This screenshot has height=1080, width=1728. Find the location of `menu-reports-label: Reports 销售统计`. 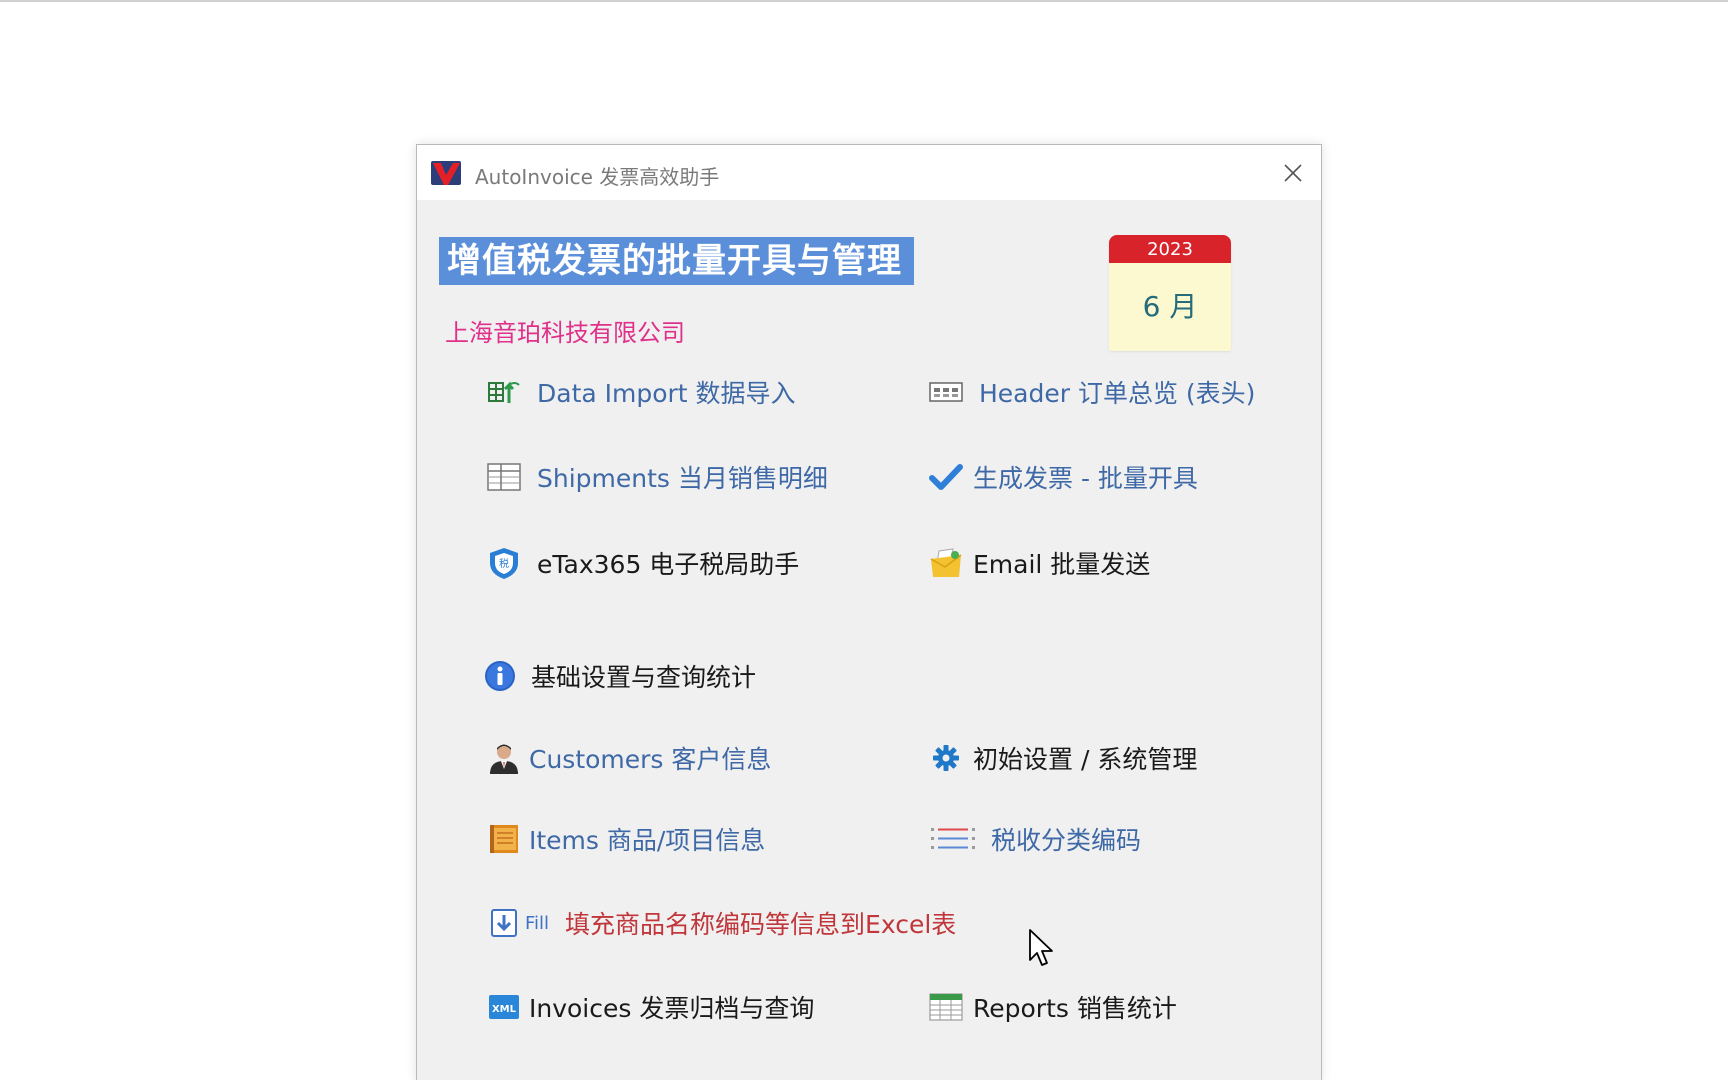

menu-reports-label: Reports 销售统计 is located at coordinates (1075, 1008).